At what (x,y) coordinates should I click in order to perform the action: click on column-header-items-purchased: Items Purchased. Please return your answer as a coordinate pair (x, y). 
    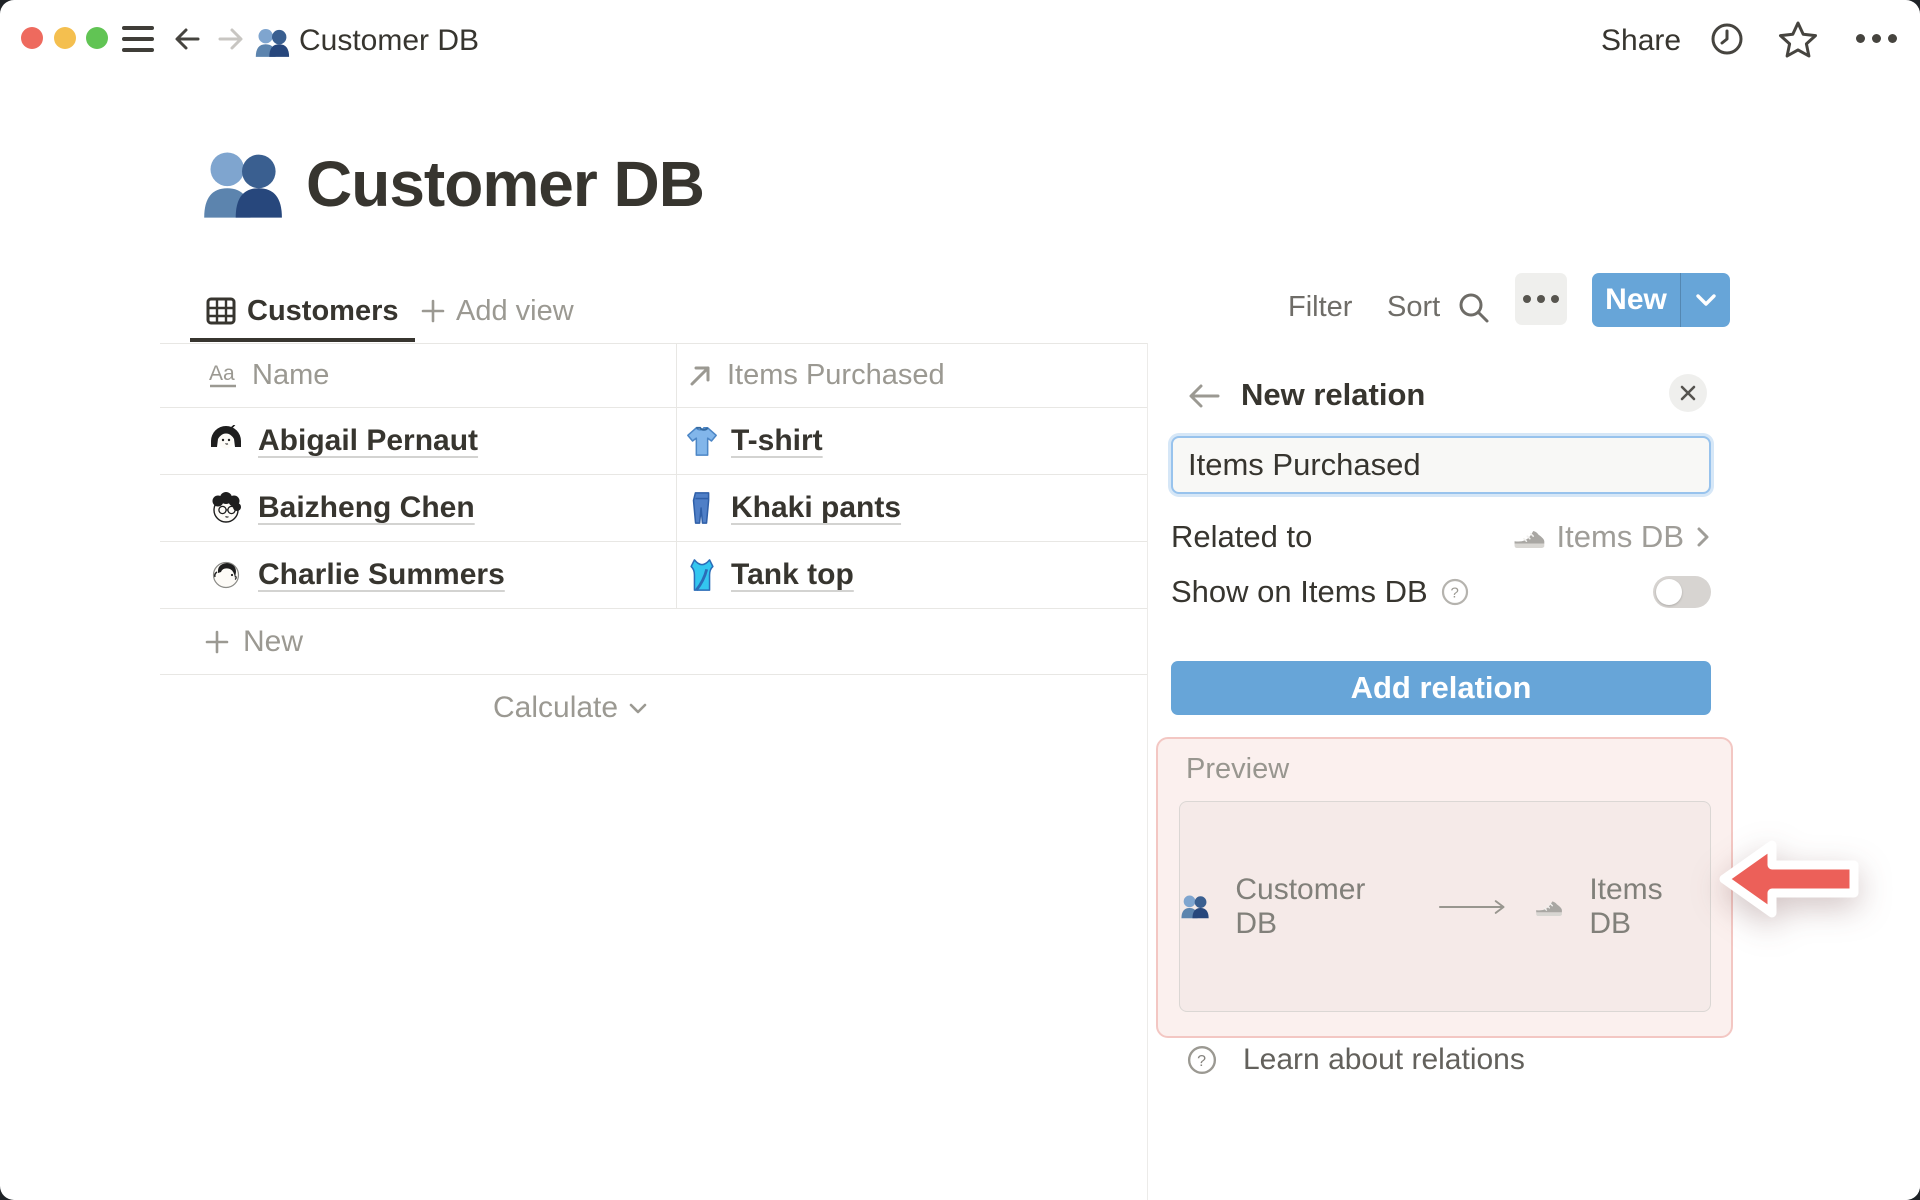
    Looking at the image, I should click on (912, 375).